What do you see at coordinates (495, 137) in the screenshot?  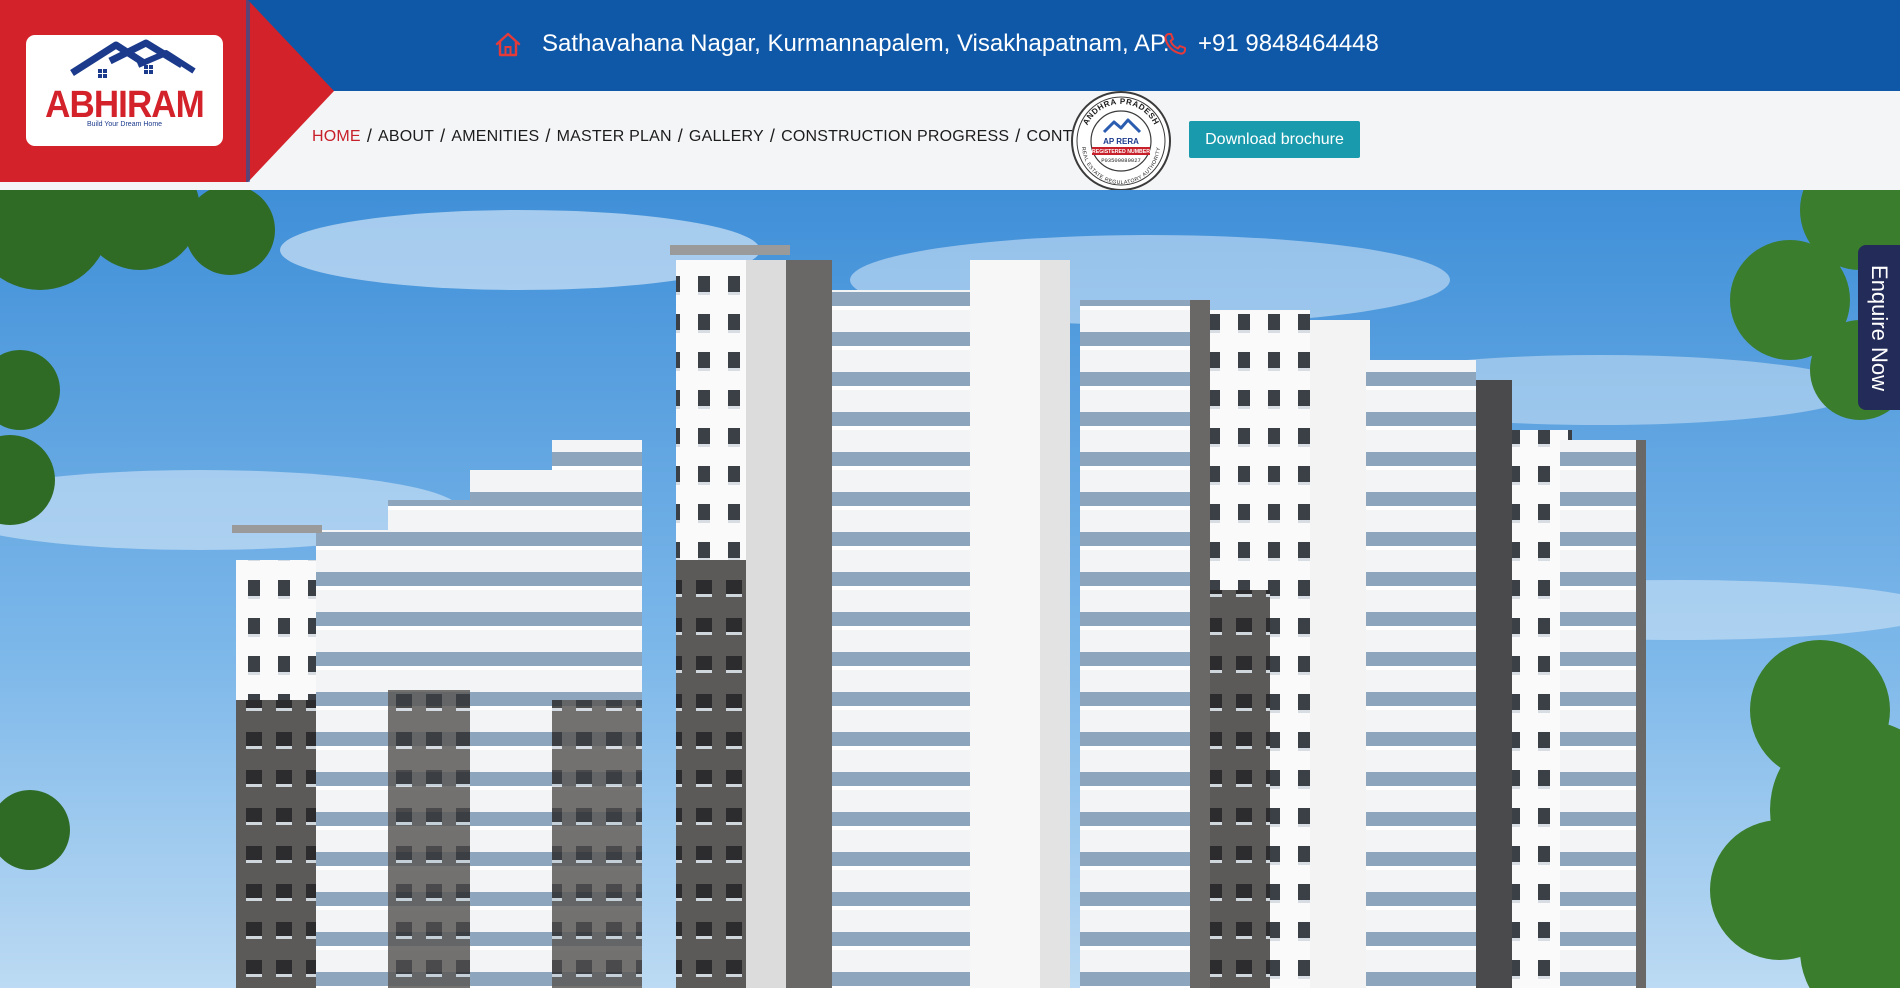 I see `nav-item-amenities: AMENITIES` at bounding box center [495, 137].